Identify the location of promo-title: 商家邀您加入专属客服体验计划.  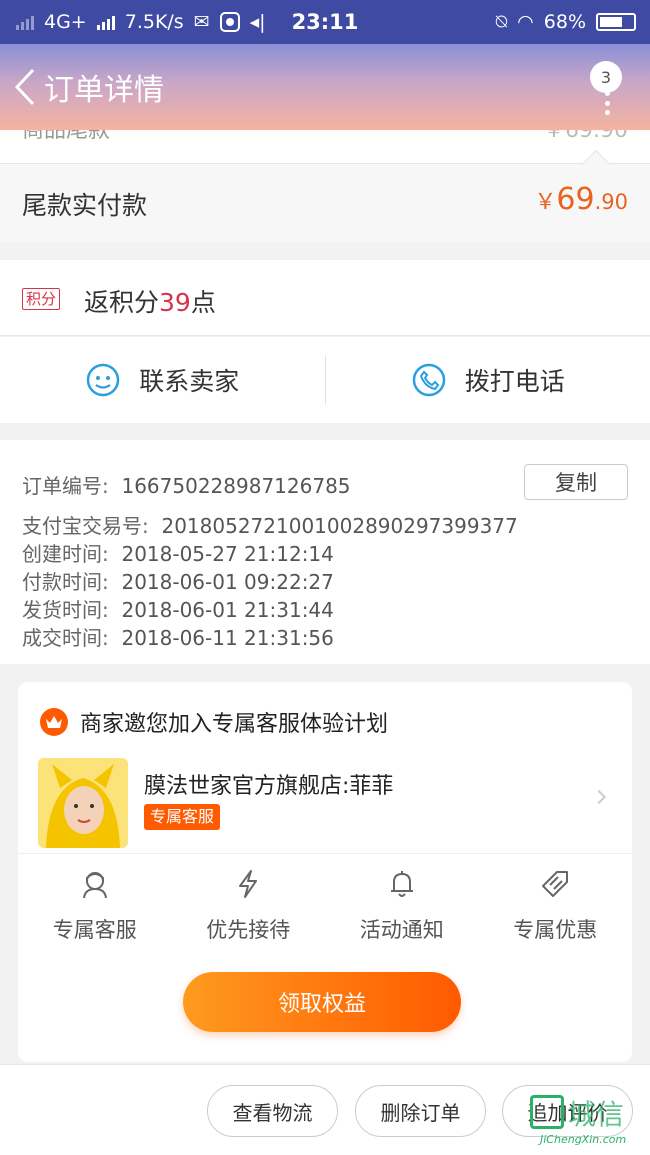
(234, 724).